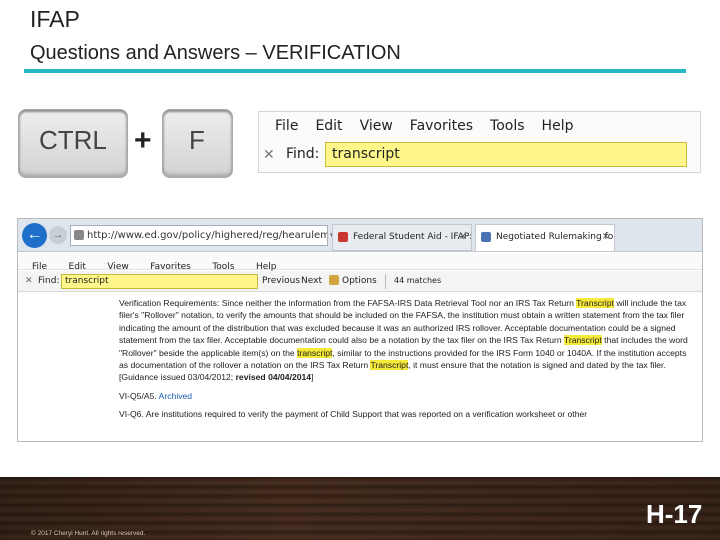 The image size is (720, 540). Describe the element at coordinates (418, 280) in the screenshot. I see `match-count: 44 matches` at that location.